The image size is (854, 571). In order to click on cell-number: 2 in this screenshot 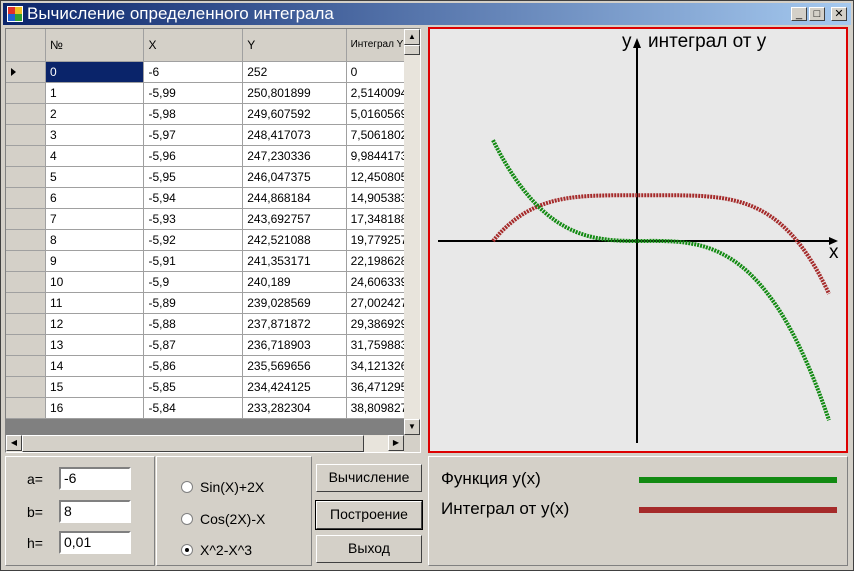, I will do `click(95, 114)`.